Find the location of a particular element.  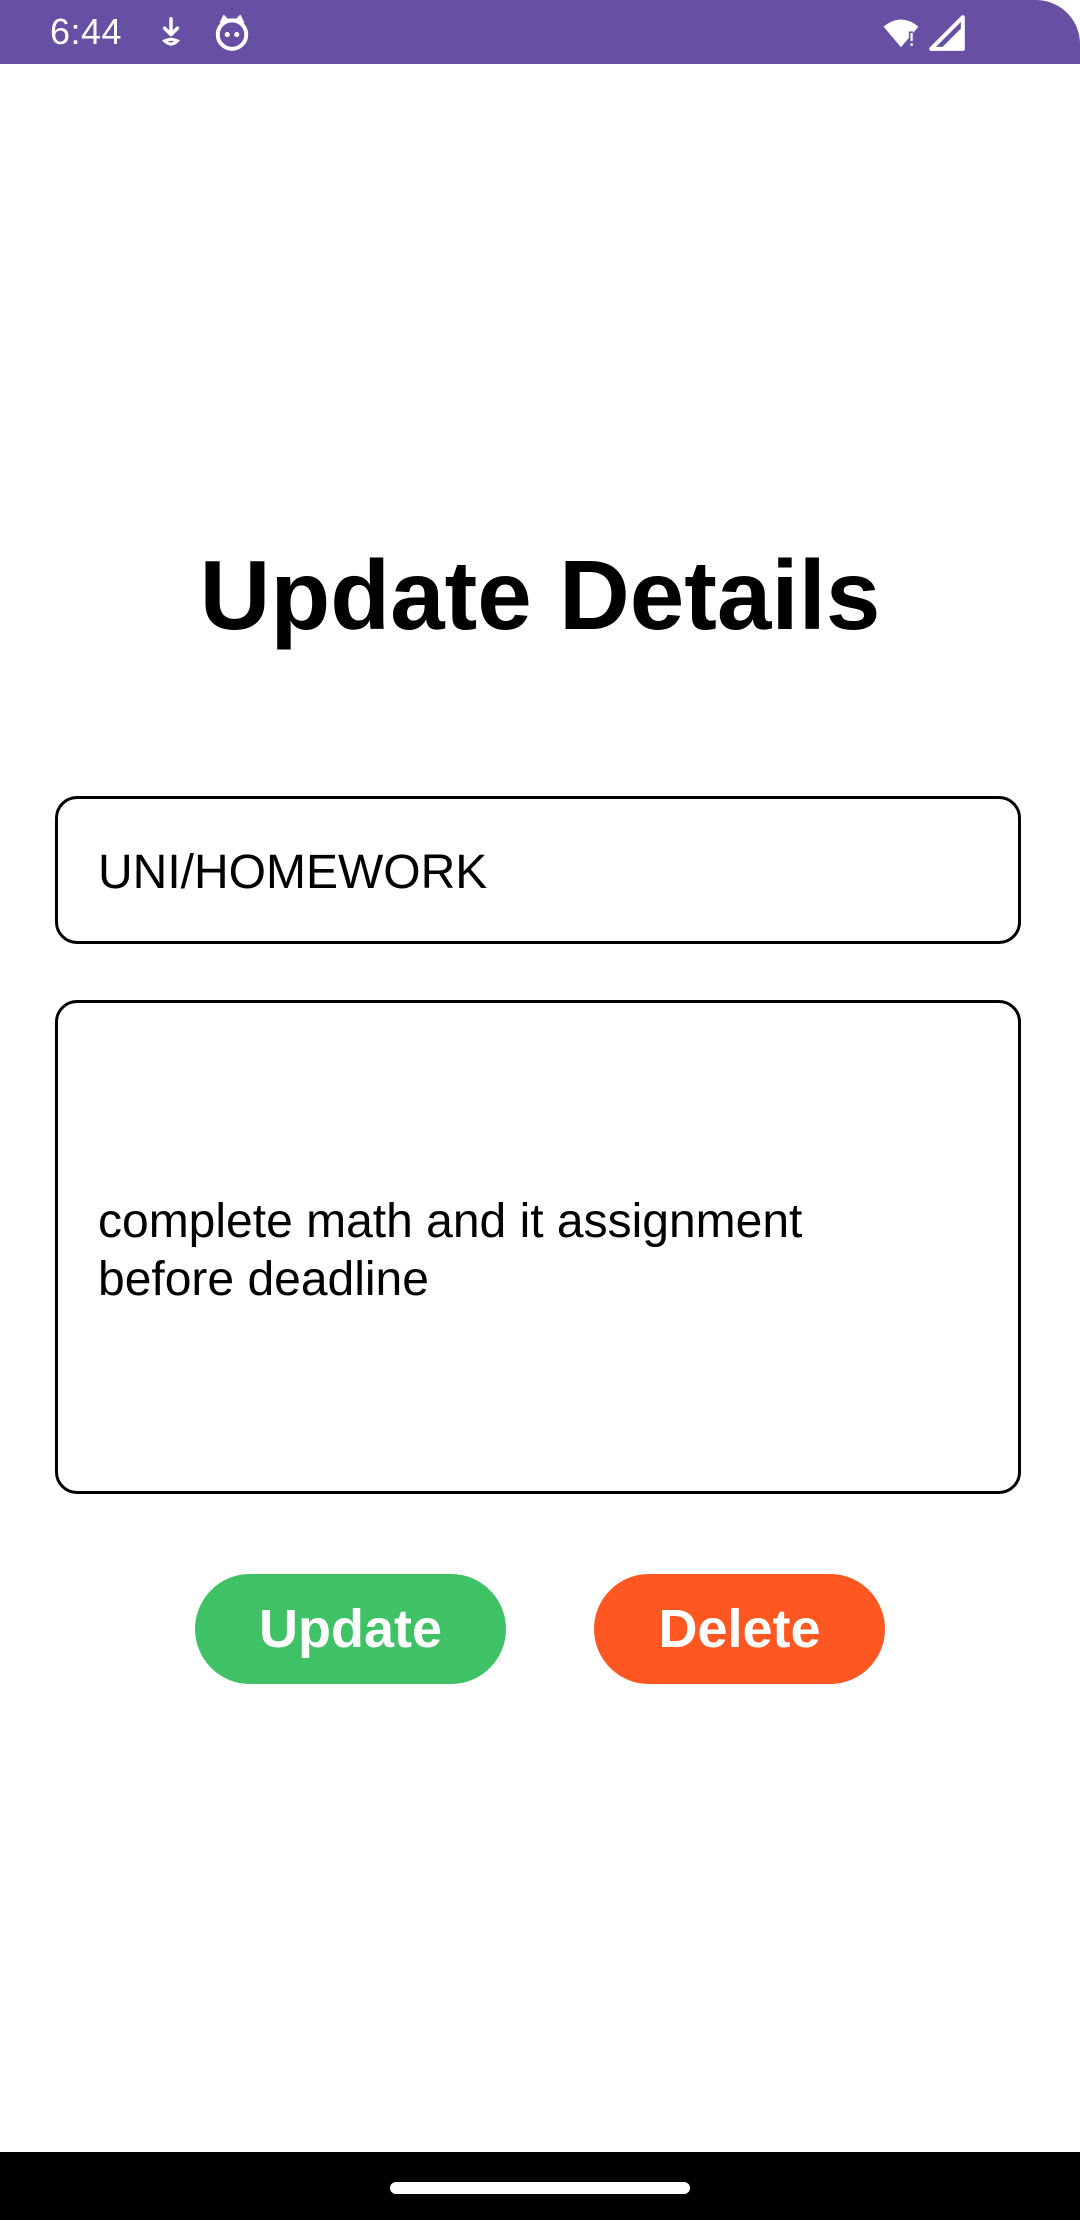

page-title: Update Details is located at coordinates (540, 595).